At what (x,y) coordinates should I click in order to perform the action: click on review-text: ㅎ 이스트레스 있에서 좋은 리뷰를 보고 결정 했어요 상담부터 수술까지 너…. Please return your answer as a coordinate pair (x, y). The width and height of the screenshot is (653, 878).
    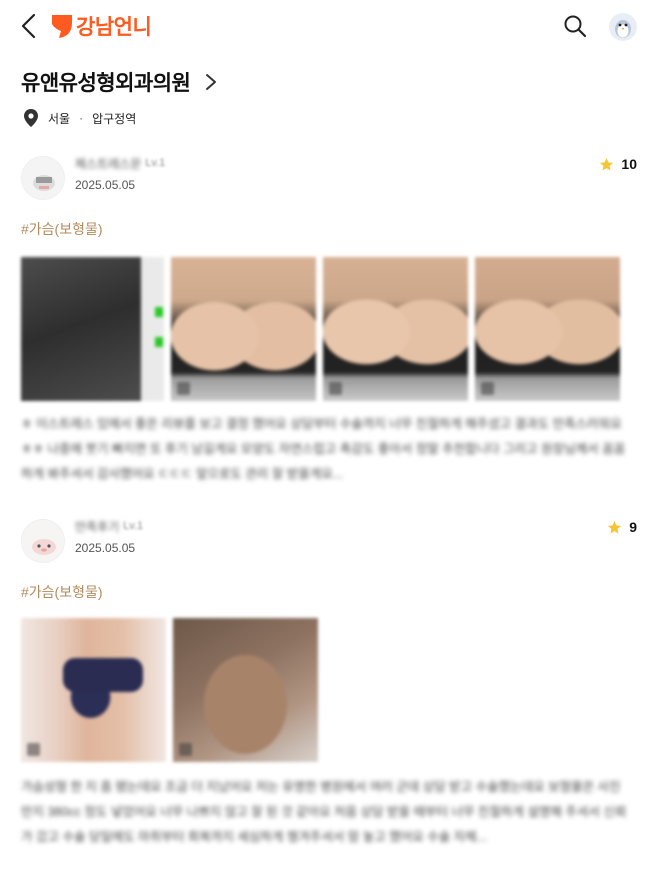
    Looking at the image, I should click on (327, 449).